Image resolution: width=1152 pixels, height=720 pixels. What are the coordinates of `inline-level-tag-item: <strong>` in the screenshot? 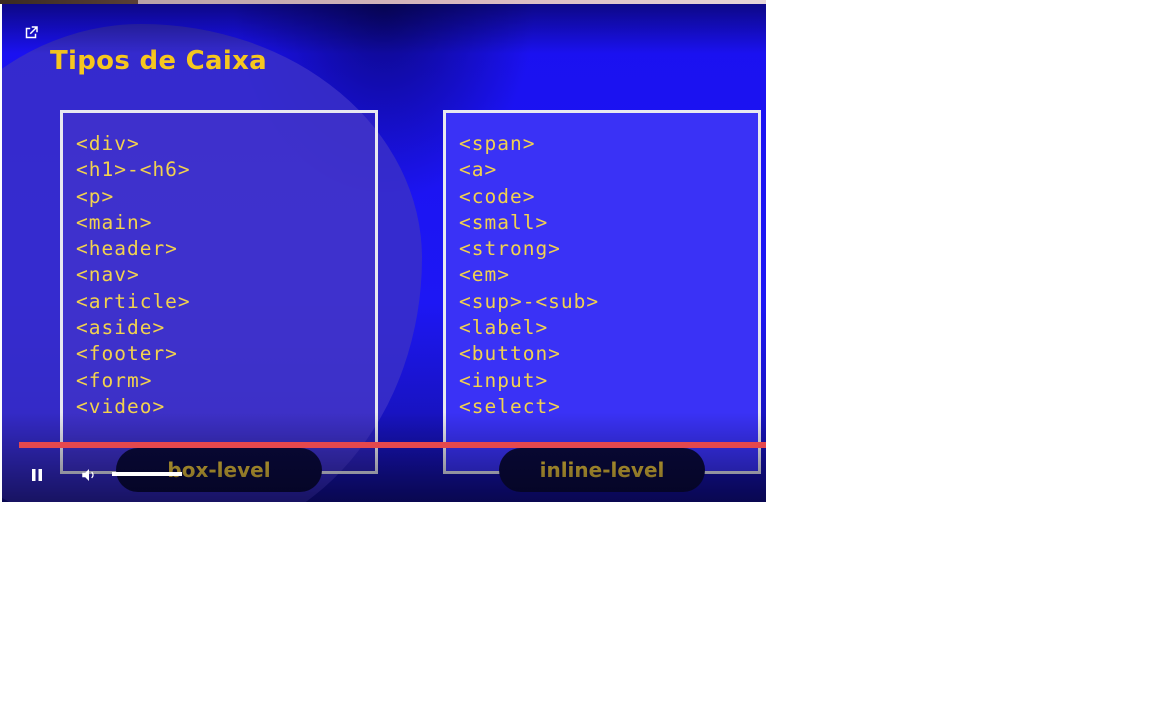 It's located at (510, 249).